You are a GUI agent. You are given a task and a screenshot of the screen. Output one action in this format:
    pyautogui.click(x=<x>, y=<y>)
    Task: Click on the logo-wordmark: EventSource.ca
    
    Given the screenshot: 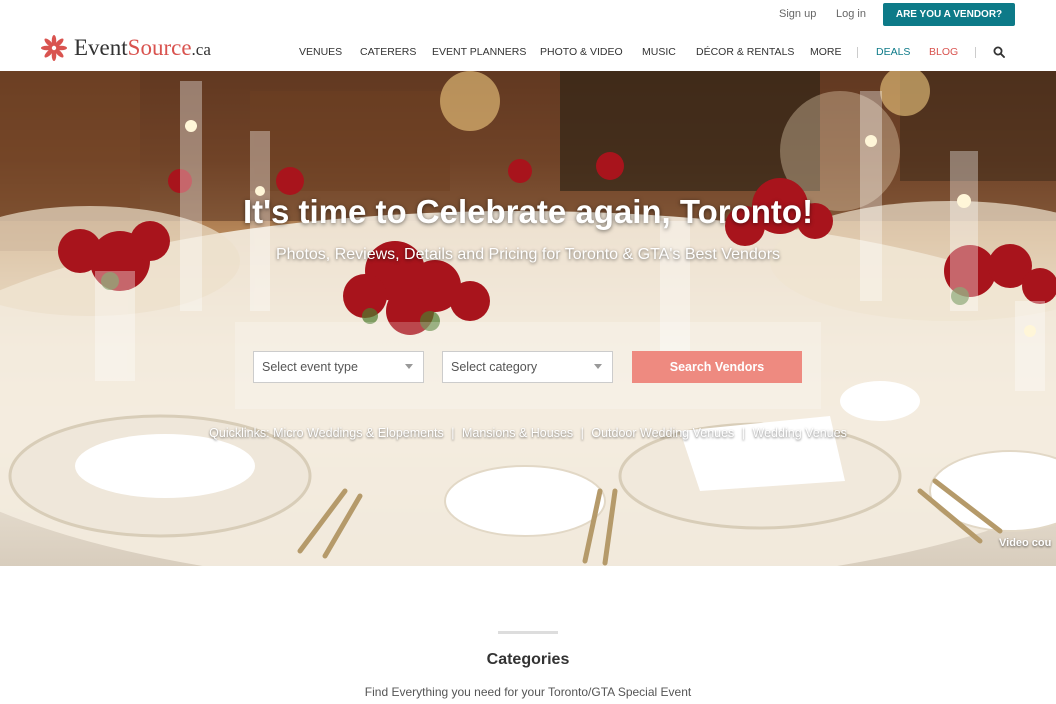 What is the action you would take?
    pyautogui.click(x=142, y=48)
    